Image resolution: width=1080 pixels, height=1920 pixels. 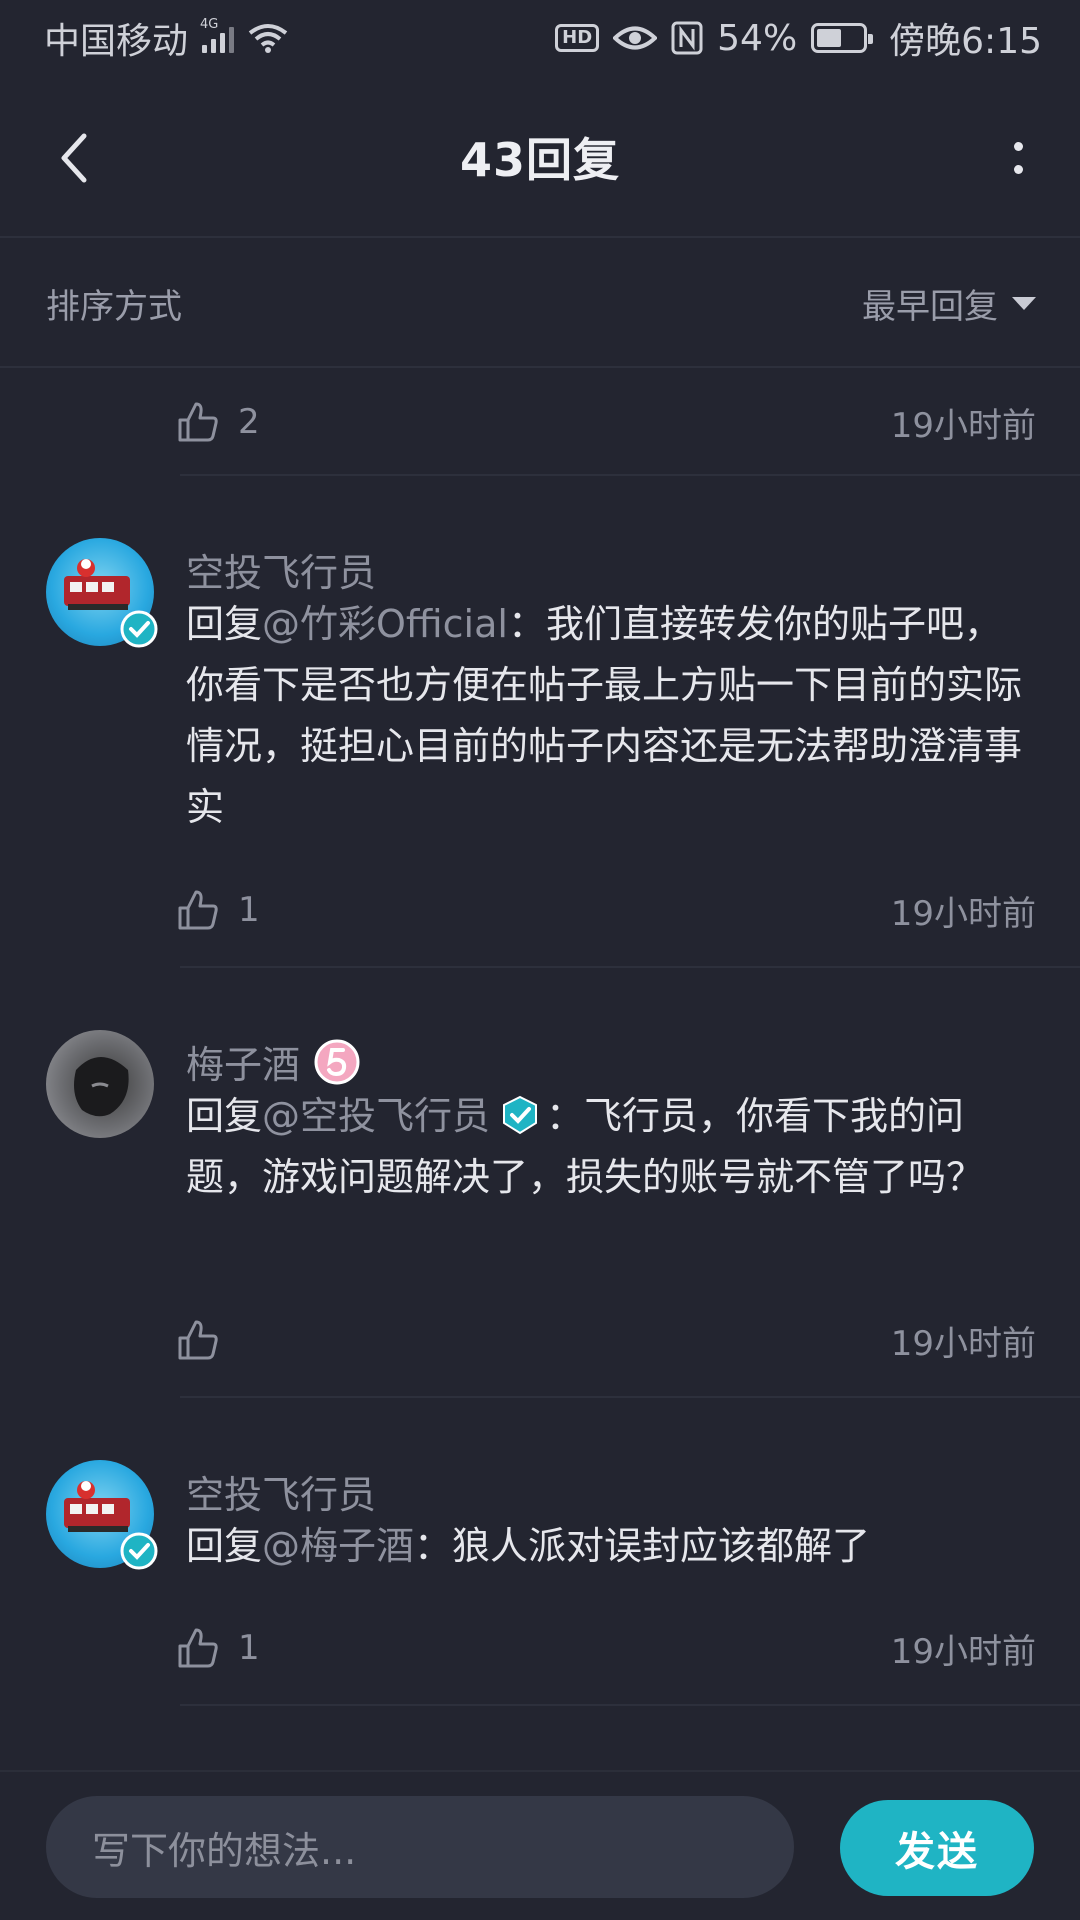 What do you see at coordinates (585, 1146) in the screenshot?
I see `comment-text: 回复@空投飞行员 ：飞行员，你看下我的问题，游戏问题解决了，损失的账号就不管了吗？` at bounding box center [585, 1146].